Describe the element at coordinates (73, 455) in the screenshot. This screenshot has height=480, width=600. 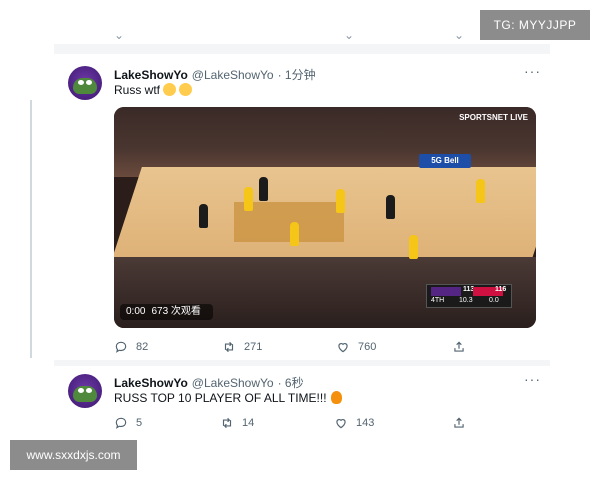
I see `watermark-bottom: www.sxxdxjs.com` at that location.